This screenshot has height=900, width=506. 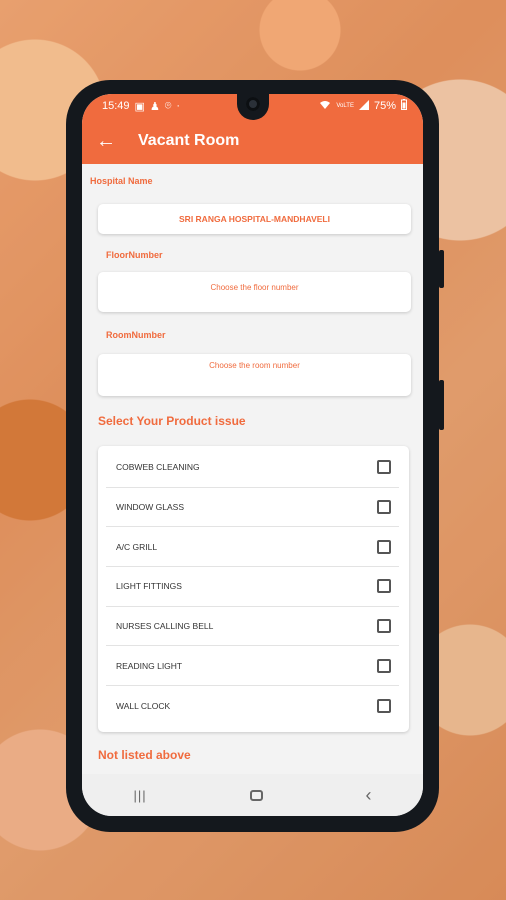 What do you see at coordinates (369, 795) in the screenshot?
I see `nav-back-icon: ‹` at bounding box center [369, 795].